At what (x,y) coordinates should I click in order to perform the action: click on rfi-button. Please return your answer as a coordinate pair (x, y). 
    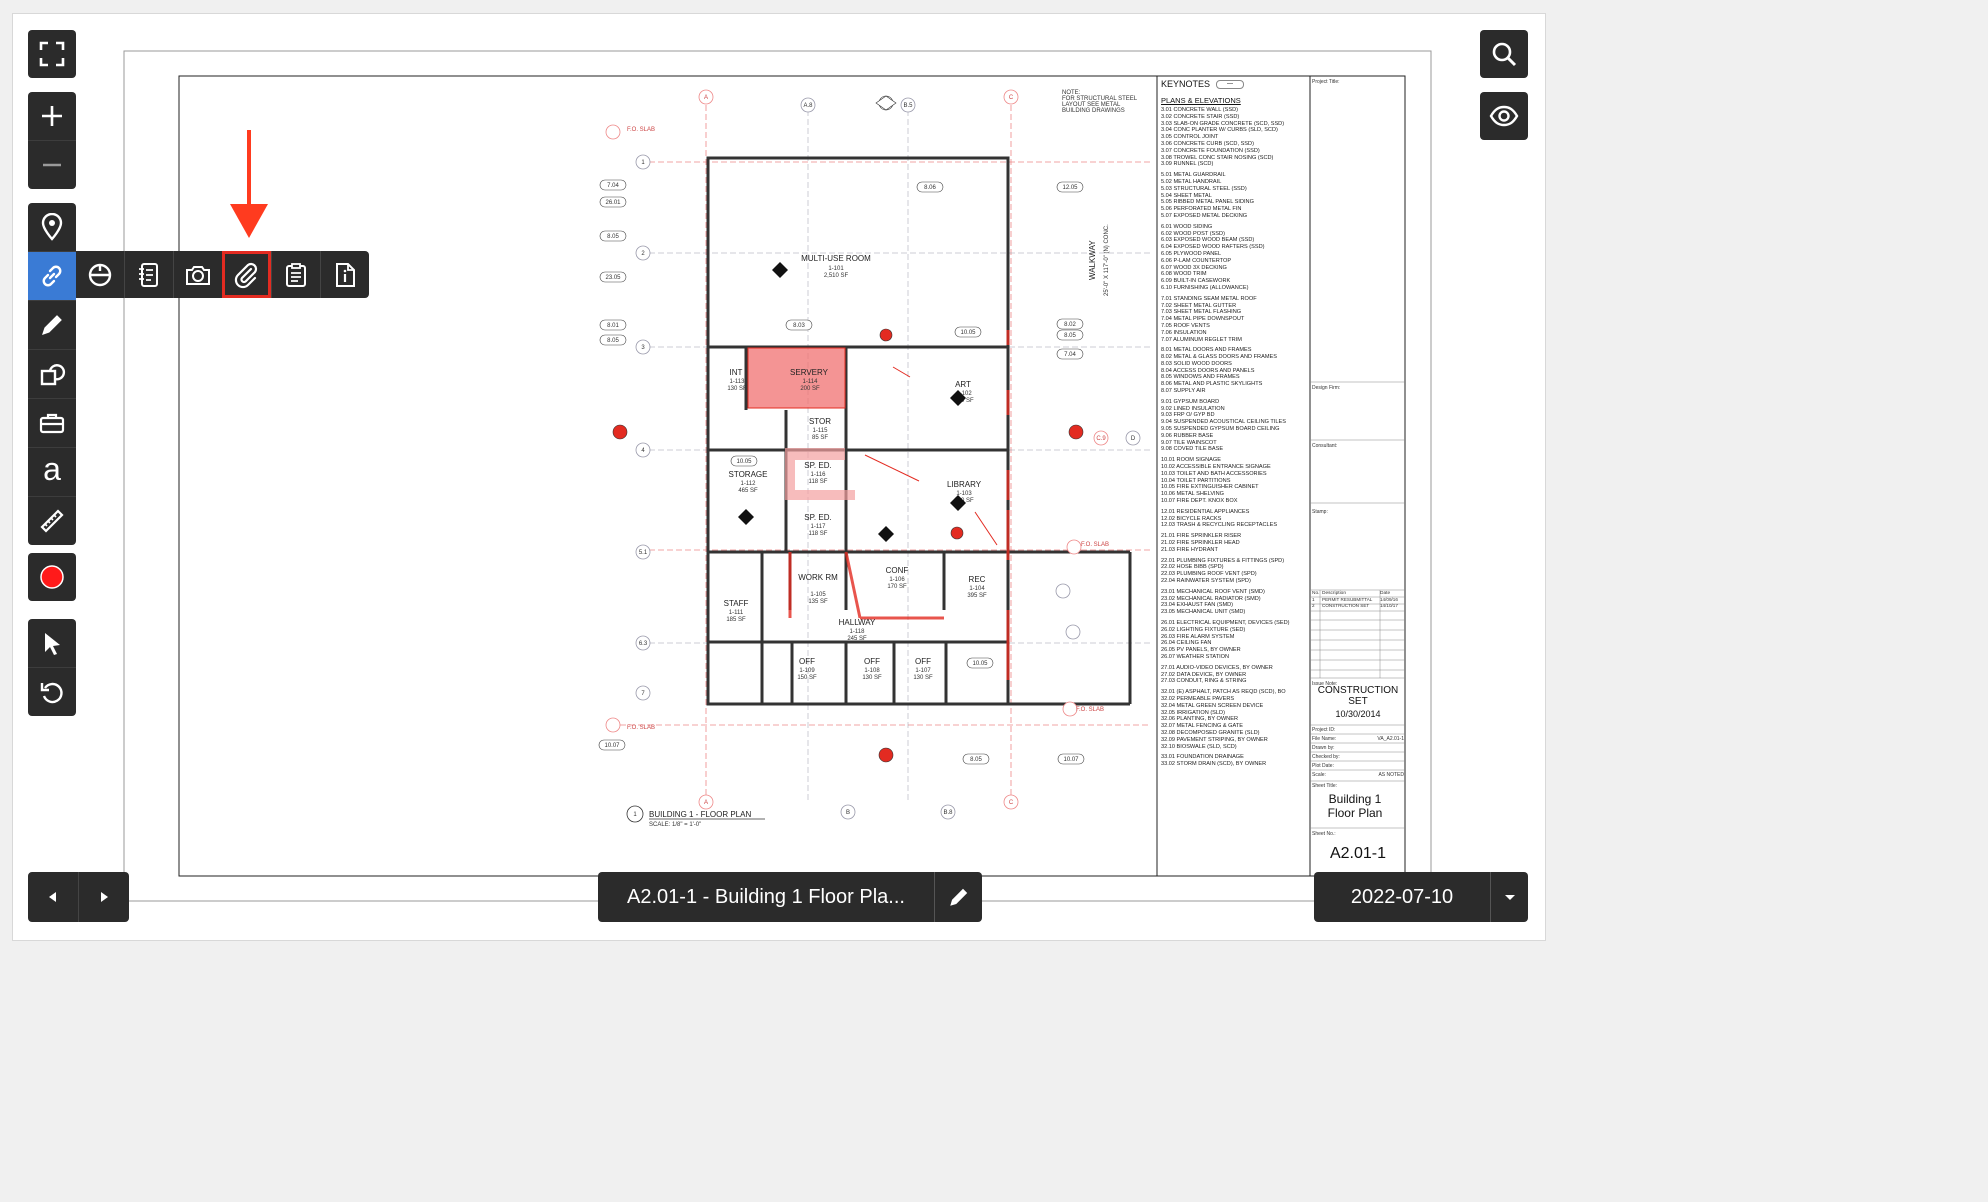
    Looking at the image, I should click on (148, 274).